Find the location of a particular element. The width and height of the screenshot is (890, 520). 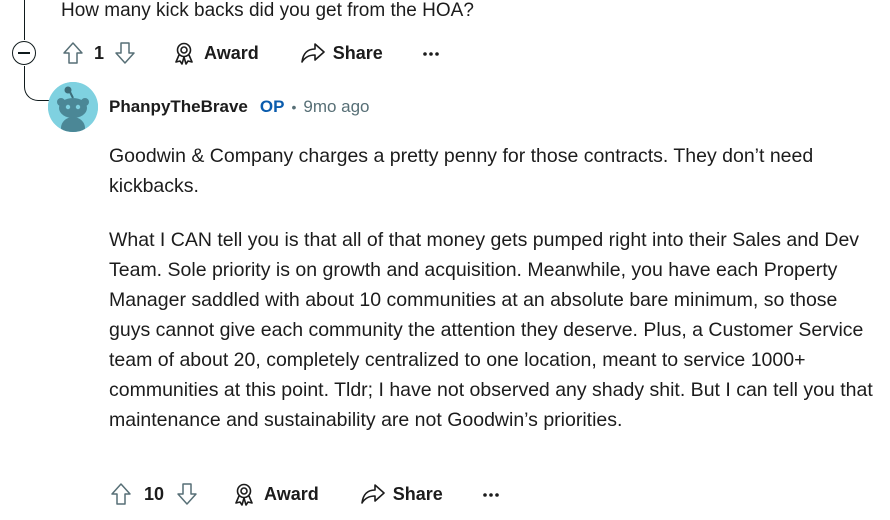

comment-meta: PhanpyTheBrave OP • 9mo ago is located at coordinates (239, 107).